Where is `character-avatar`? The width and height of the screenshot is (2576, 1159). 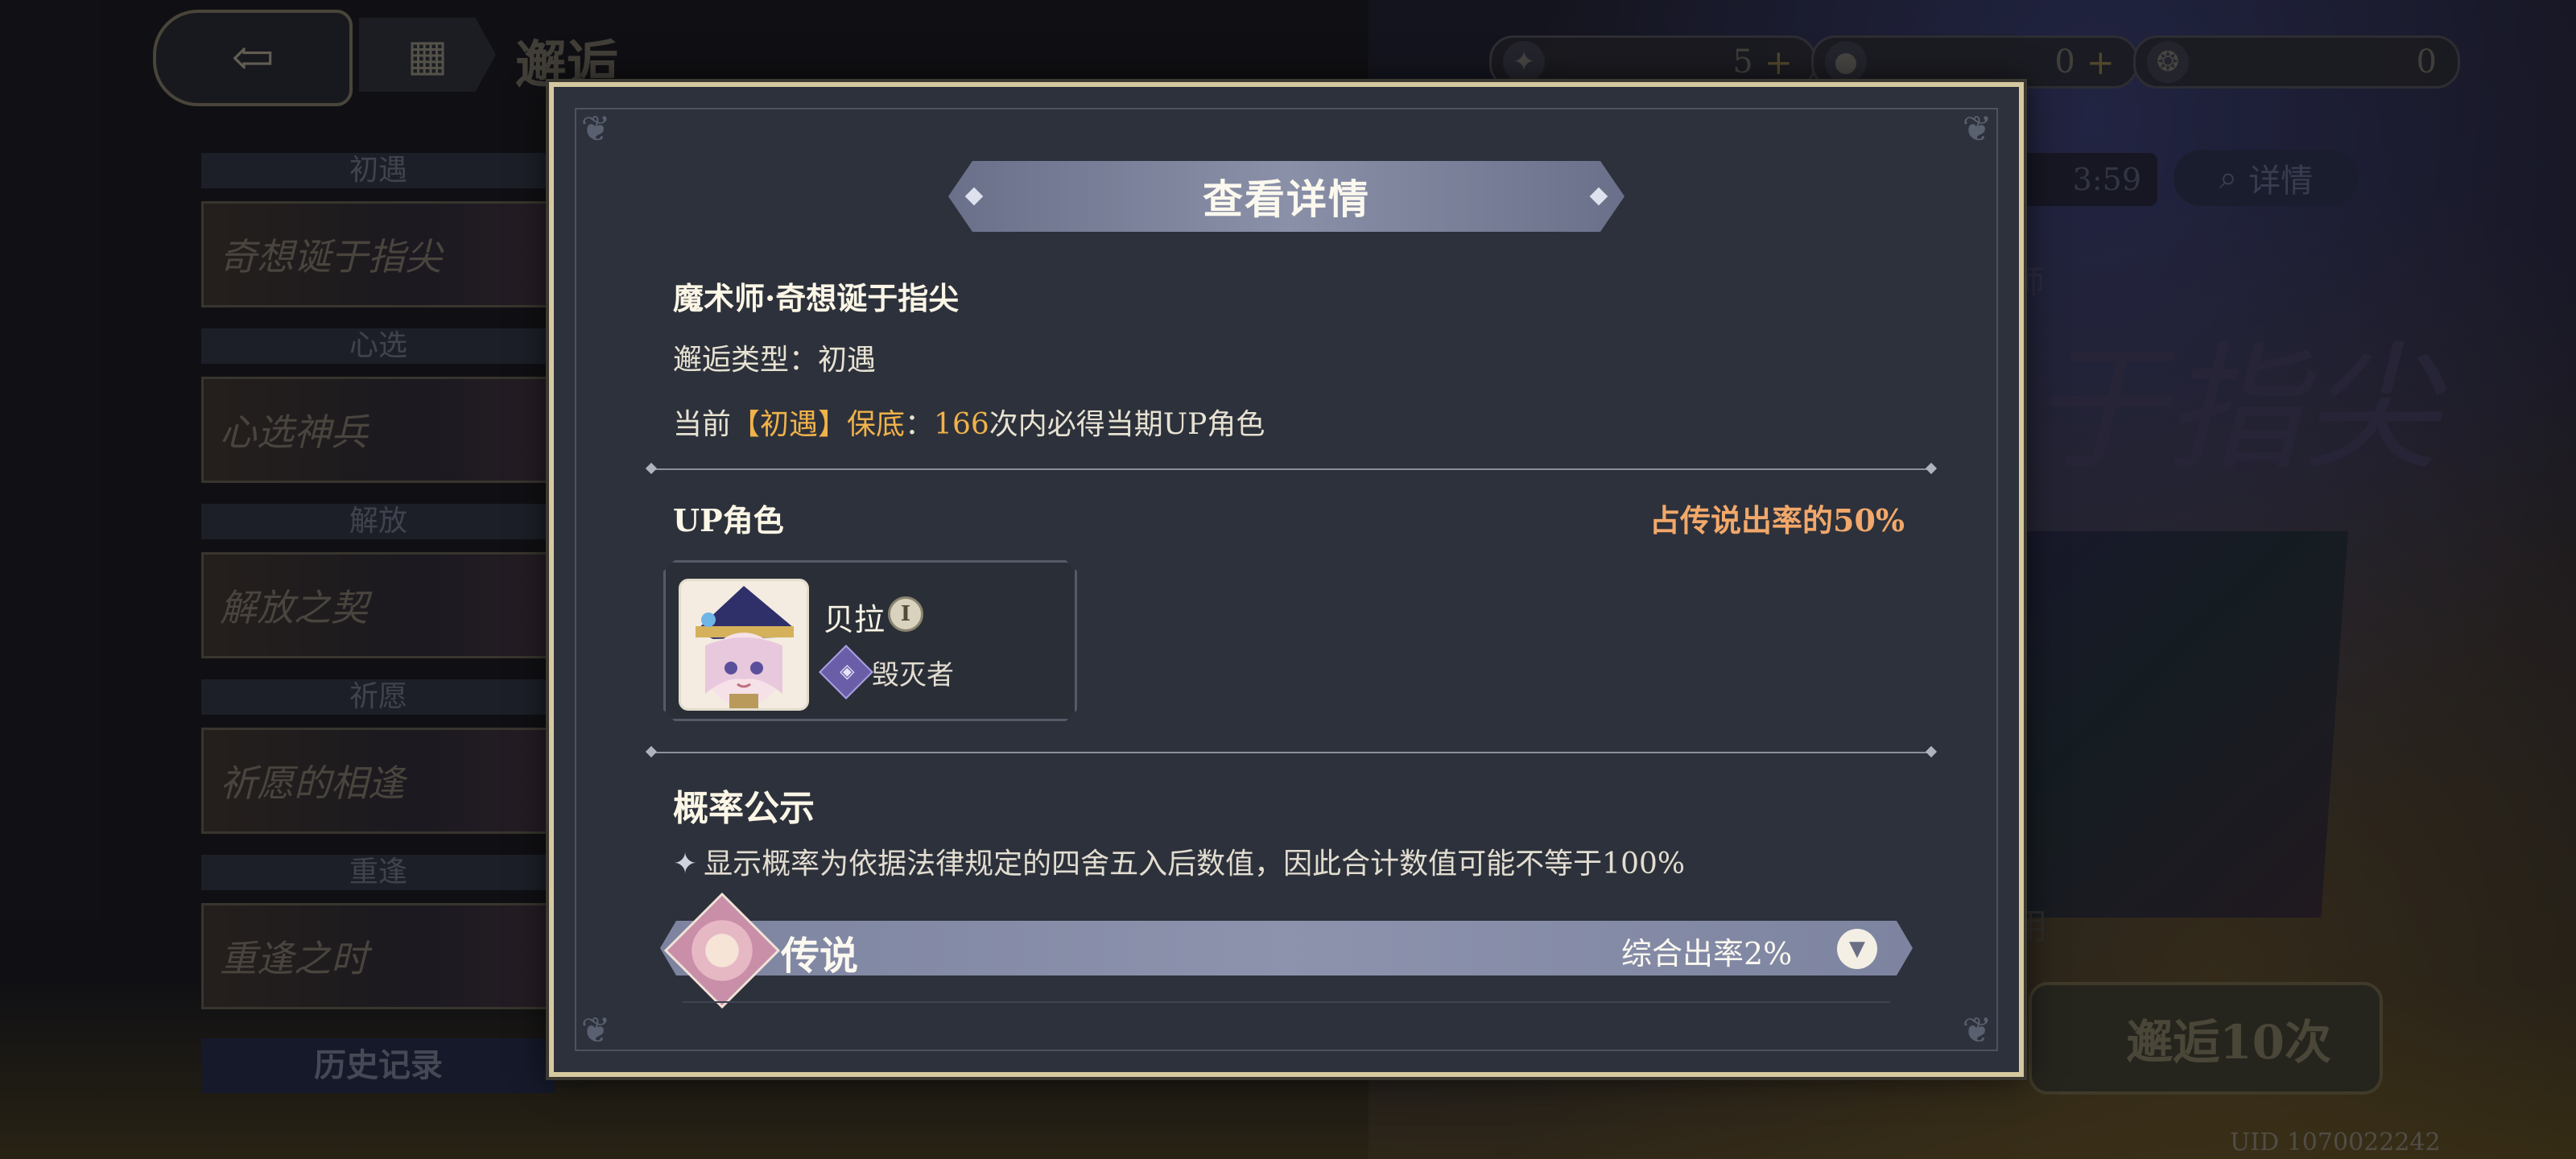 character-avatar is located at coordinates (744, 645).